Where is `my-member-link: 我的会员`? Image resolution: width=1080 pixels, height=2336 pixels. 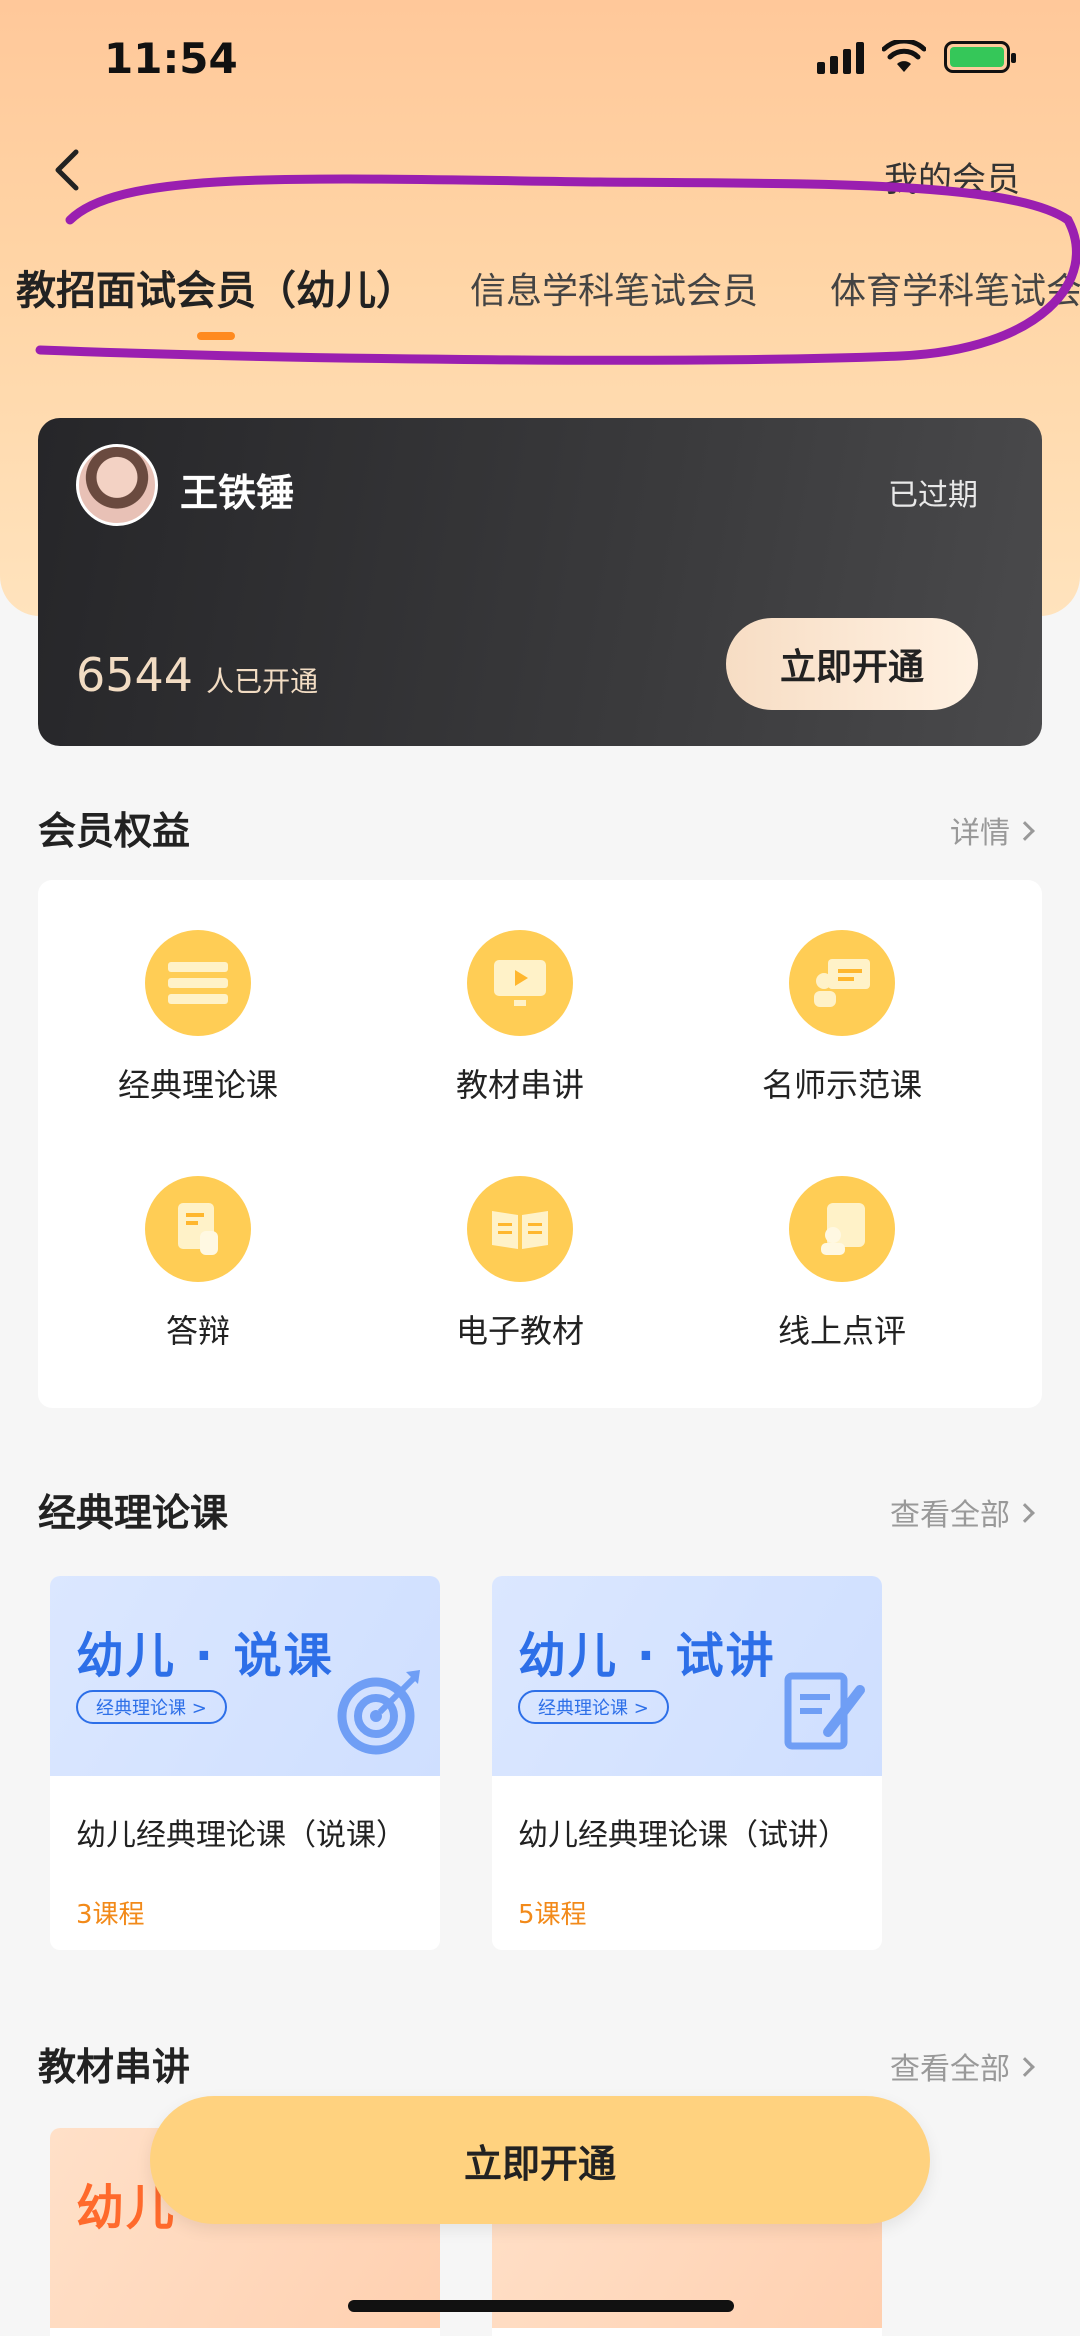 my-member-link: 我的会员 is located at coordinates (952, 176).